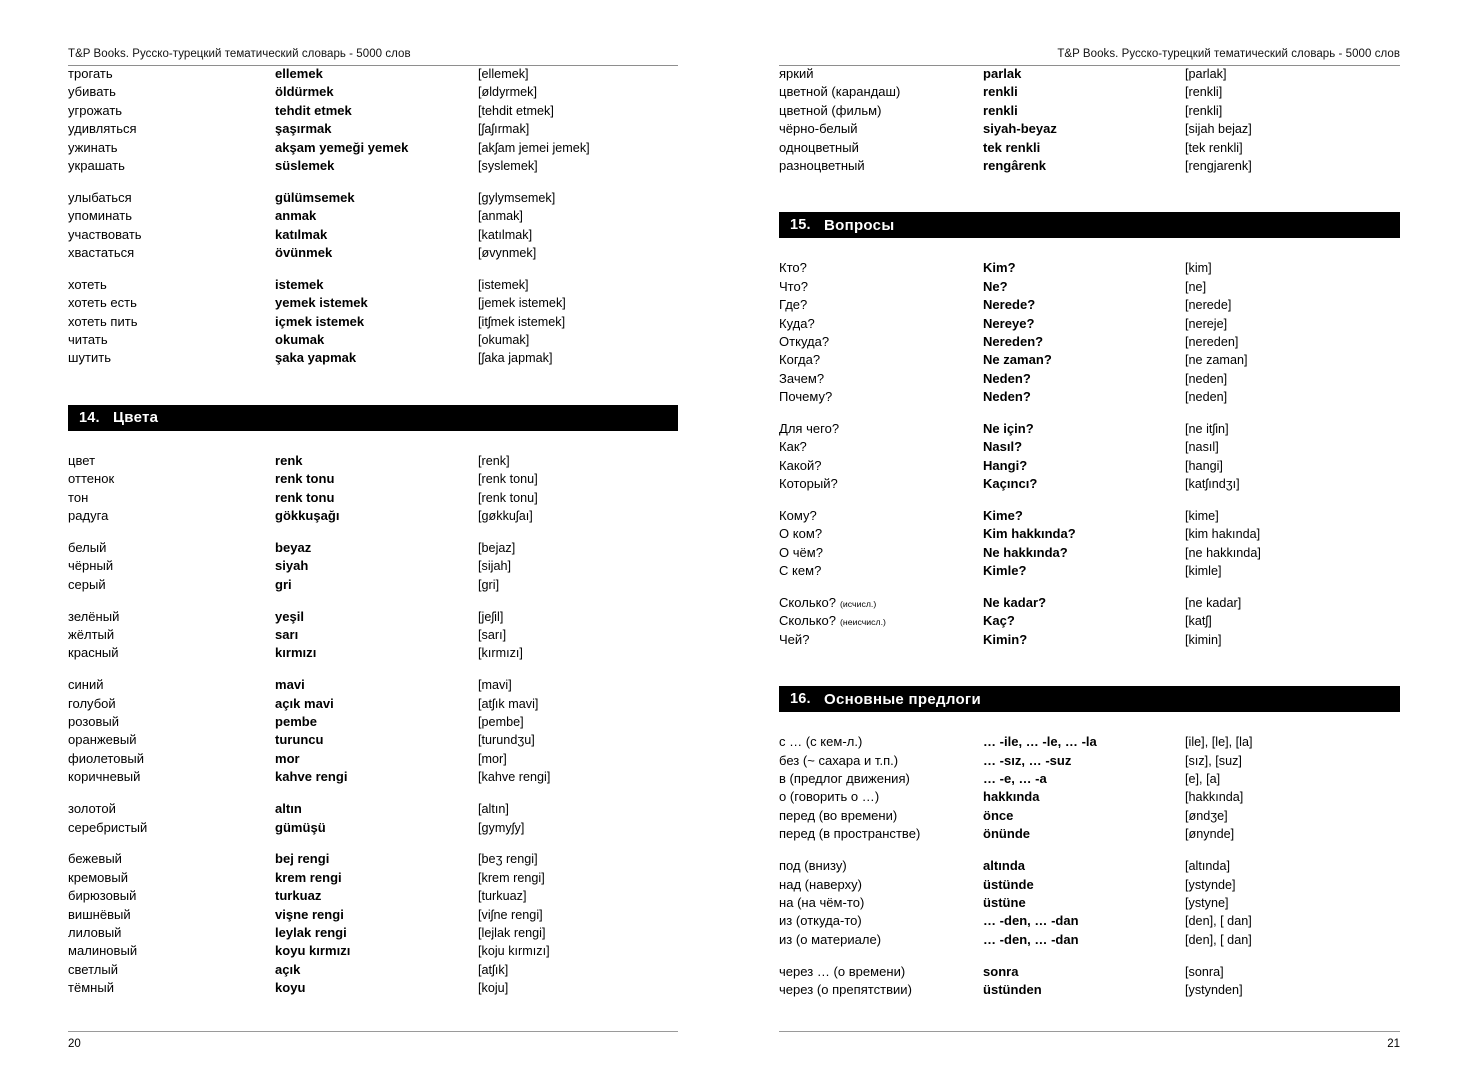 The image size is (1457, 1080). I want to click on entry-turkish: Ne zaman?, so click(1017, 360).